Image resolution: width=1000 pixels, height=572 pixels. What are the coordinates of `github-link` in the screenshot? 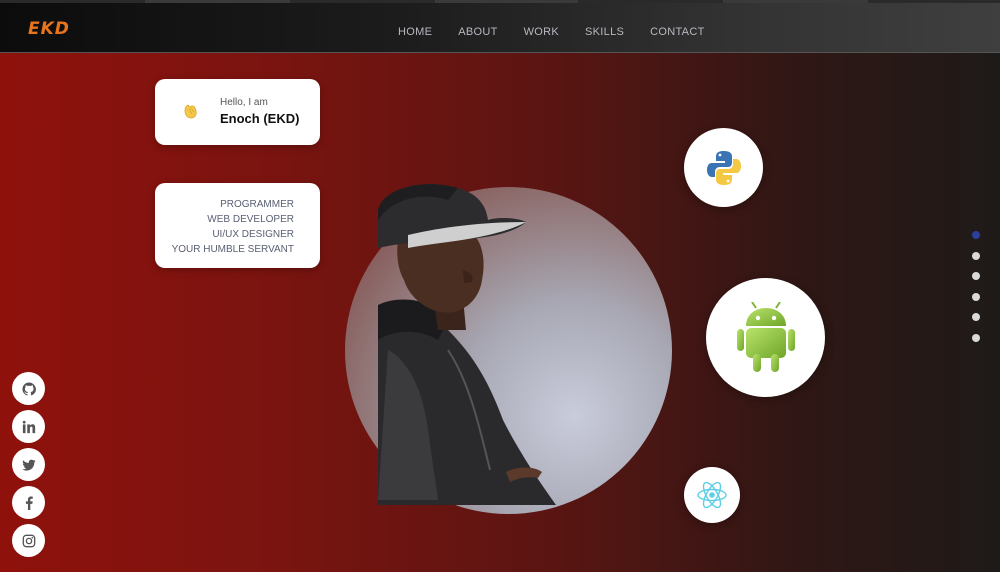 It's located at (28, 388).